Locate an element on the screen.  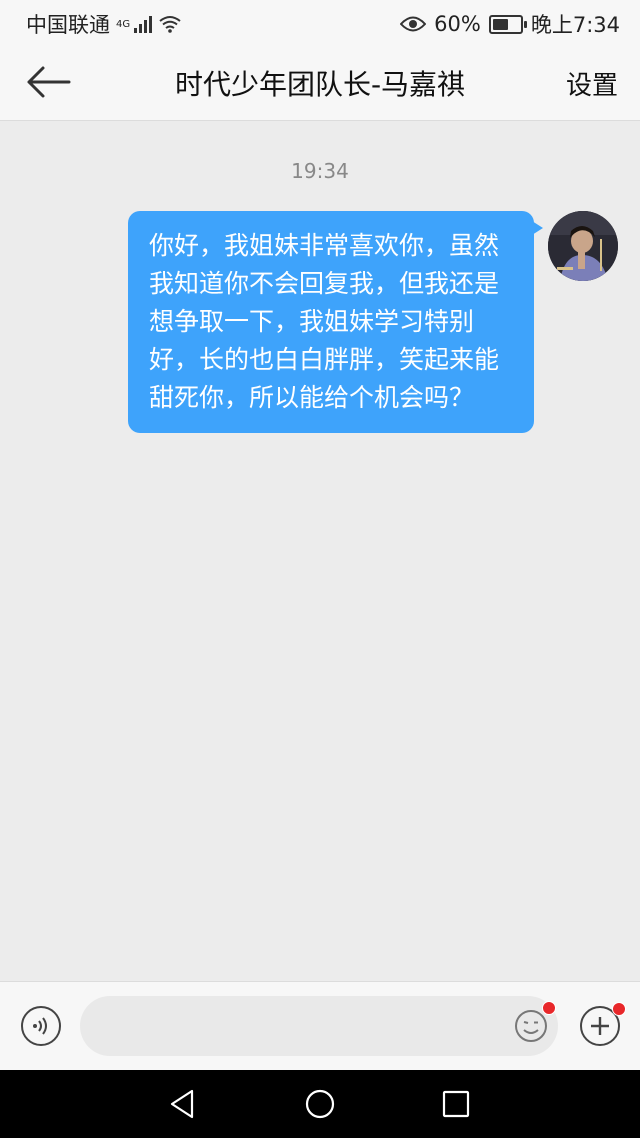
signal-icon is located at coordinates (143, 24).